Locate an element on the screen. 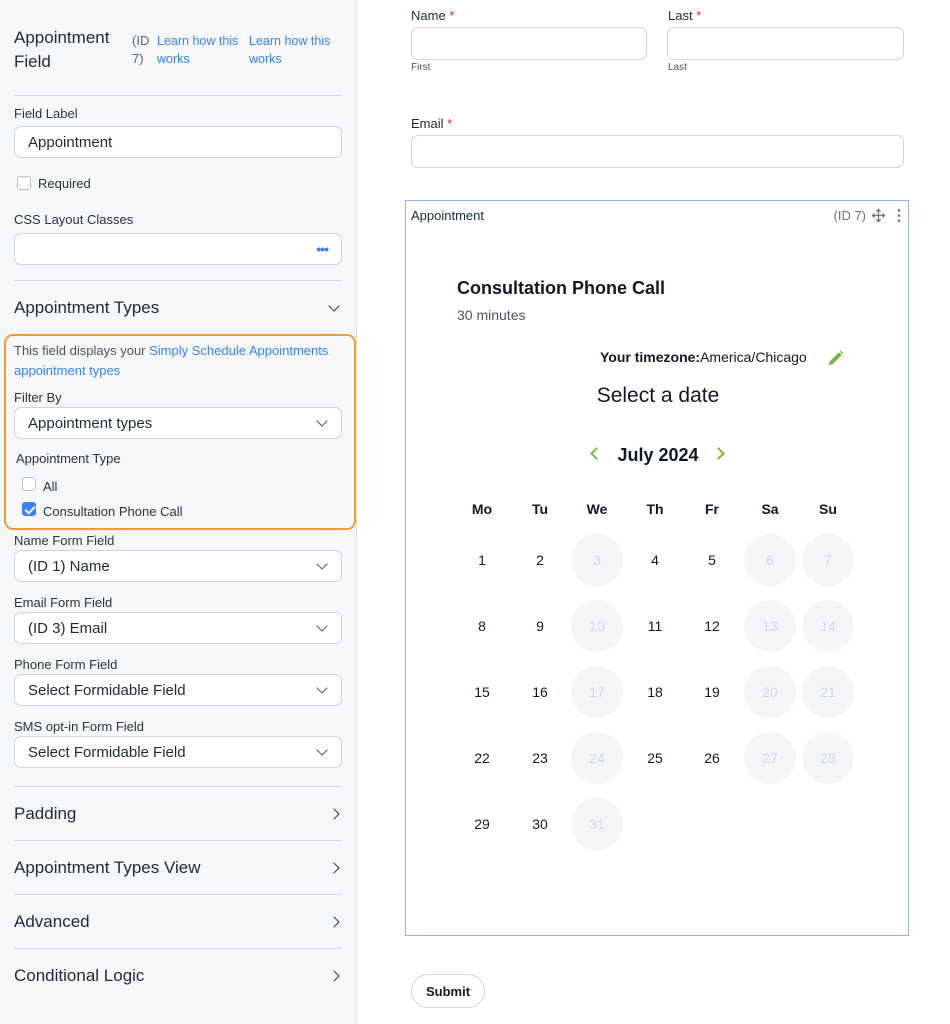  last-label: Last * is located at coordinates (684, 15).